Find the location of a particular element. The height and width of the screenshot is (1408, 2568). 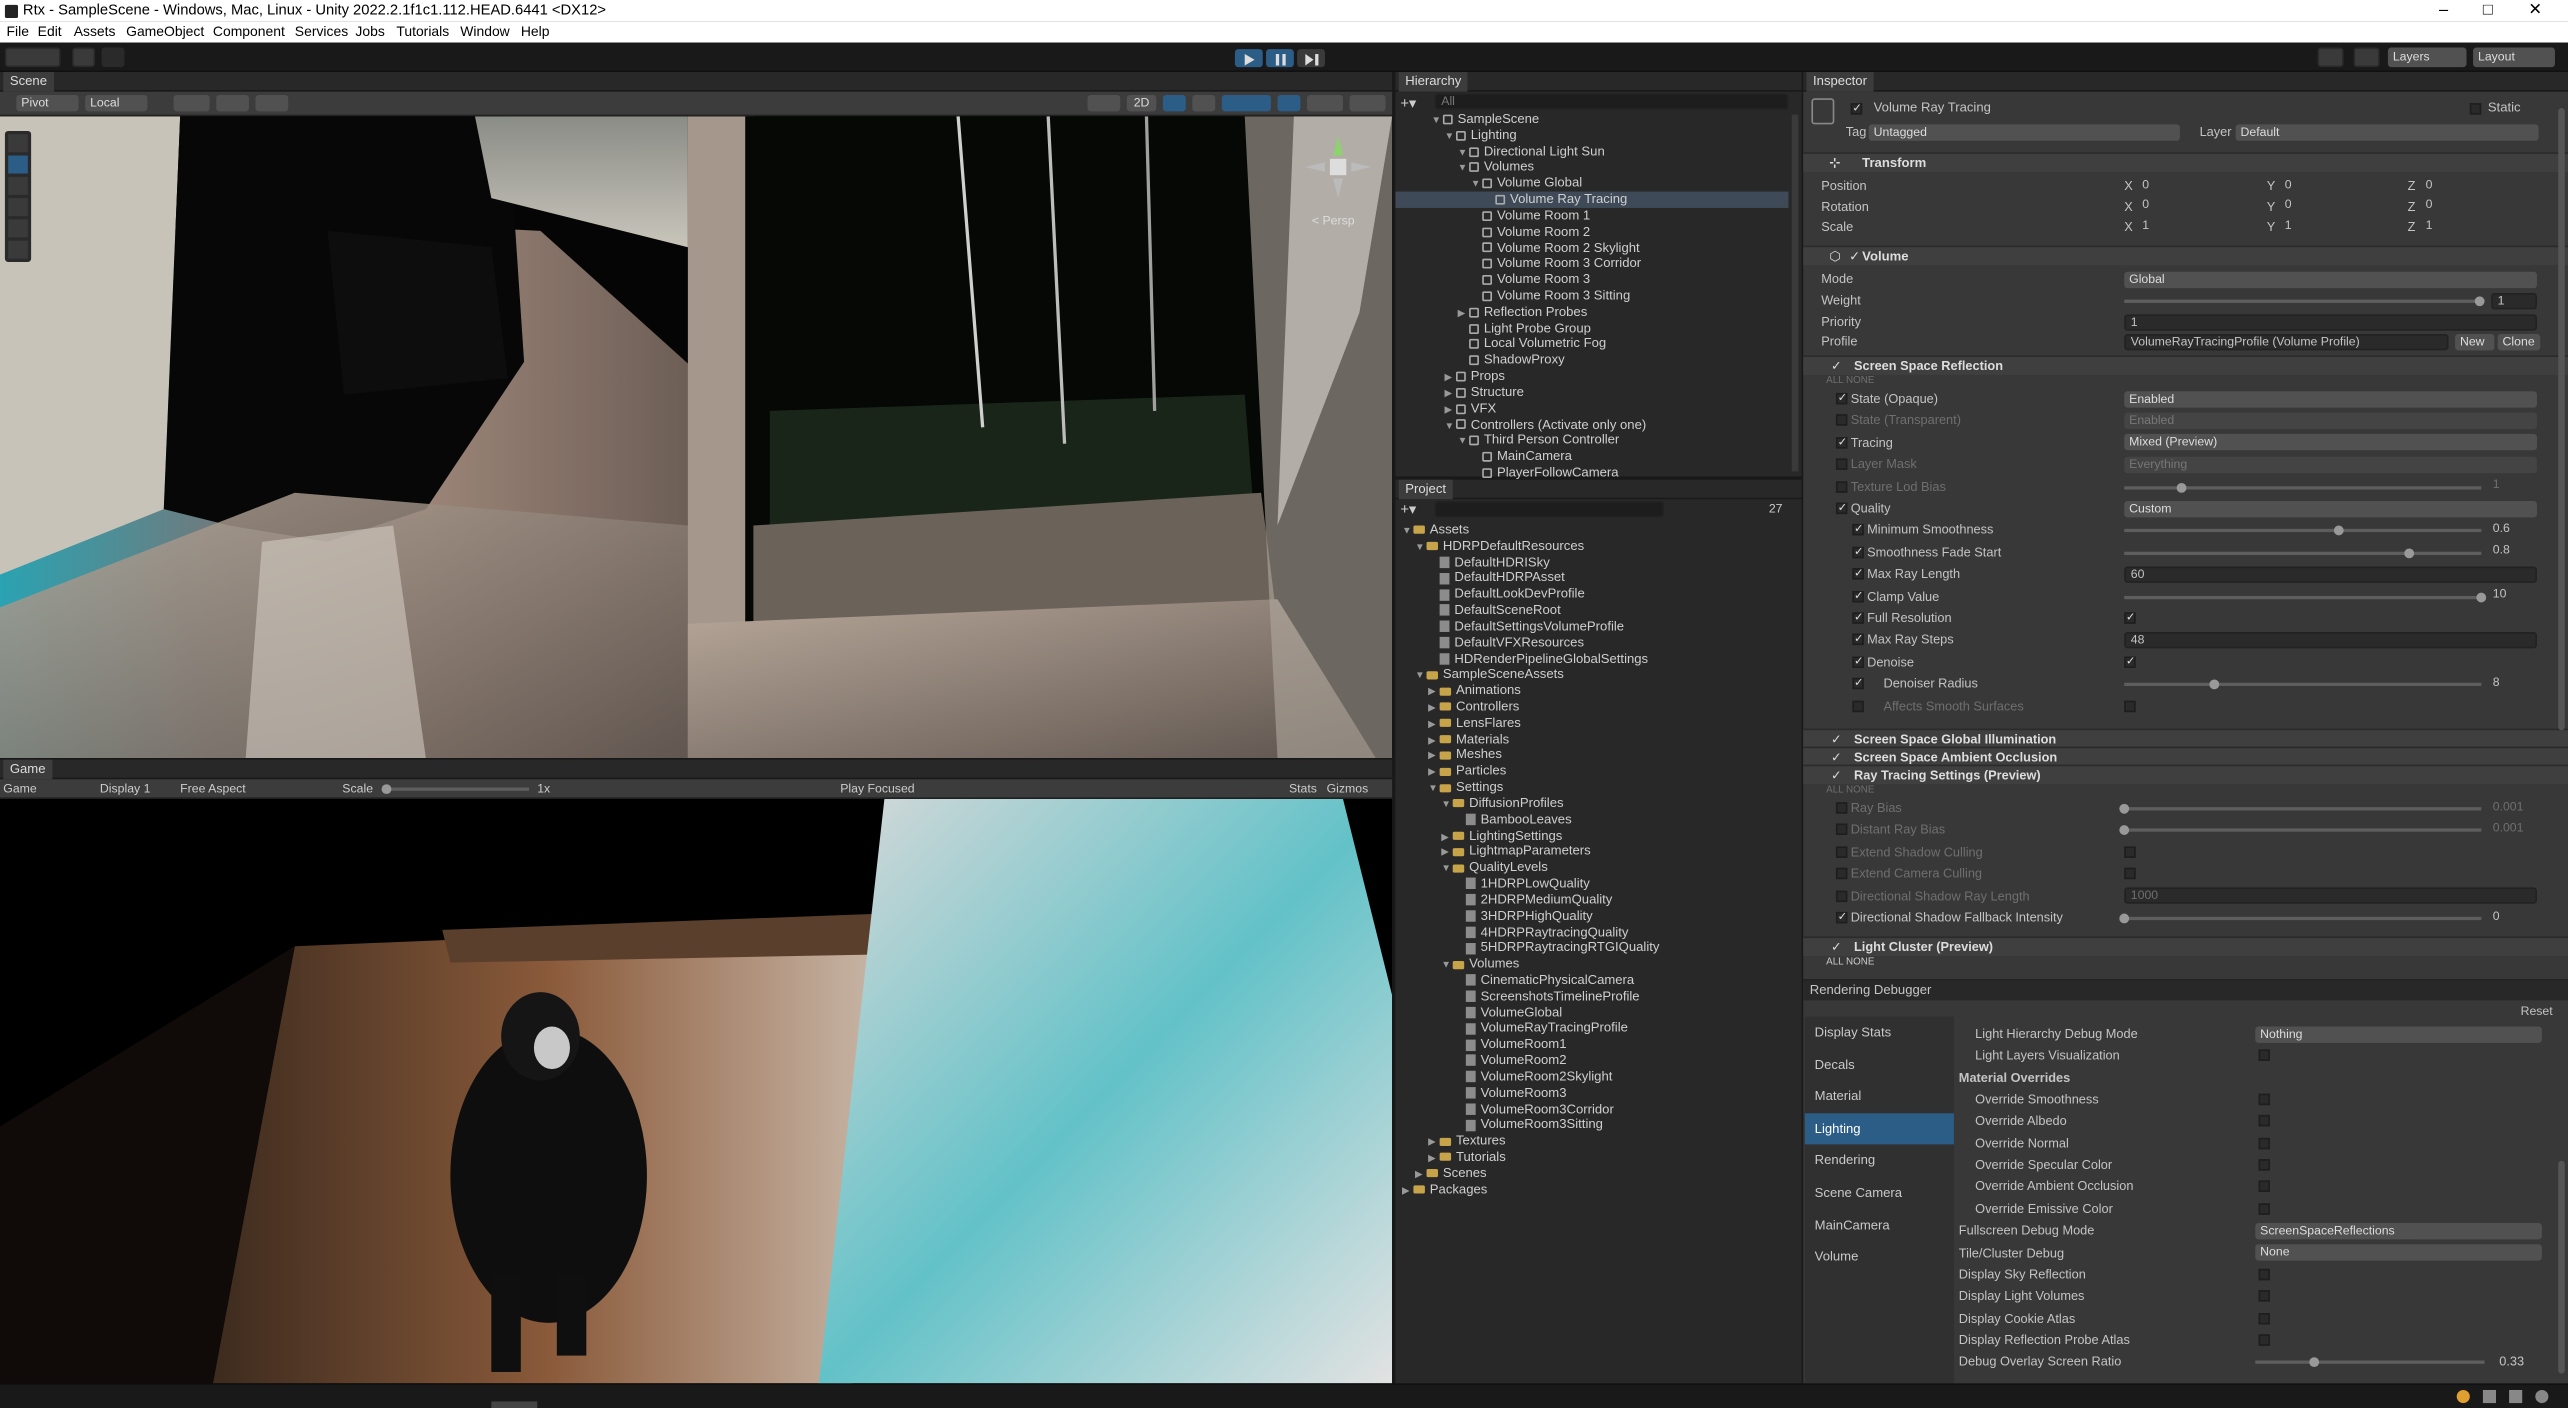

effects-dropdown-icon is located at coordinates (1246, 103).